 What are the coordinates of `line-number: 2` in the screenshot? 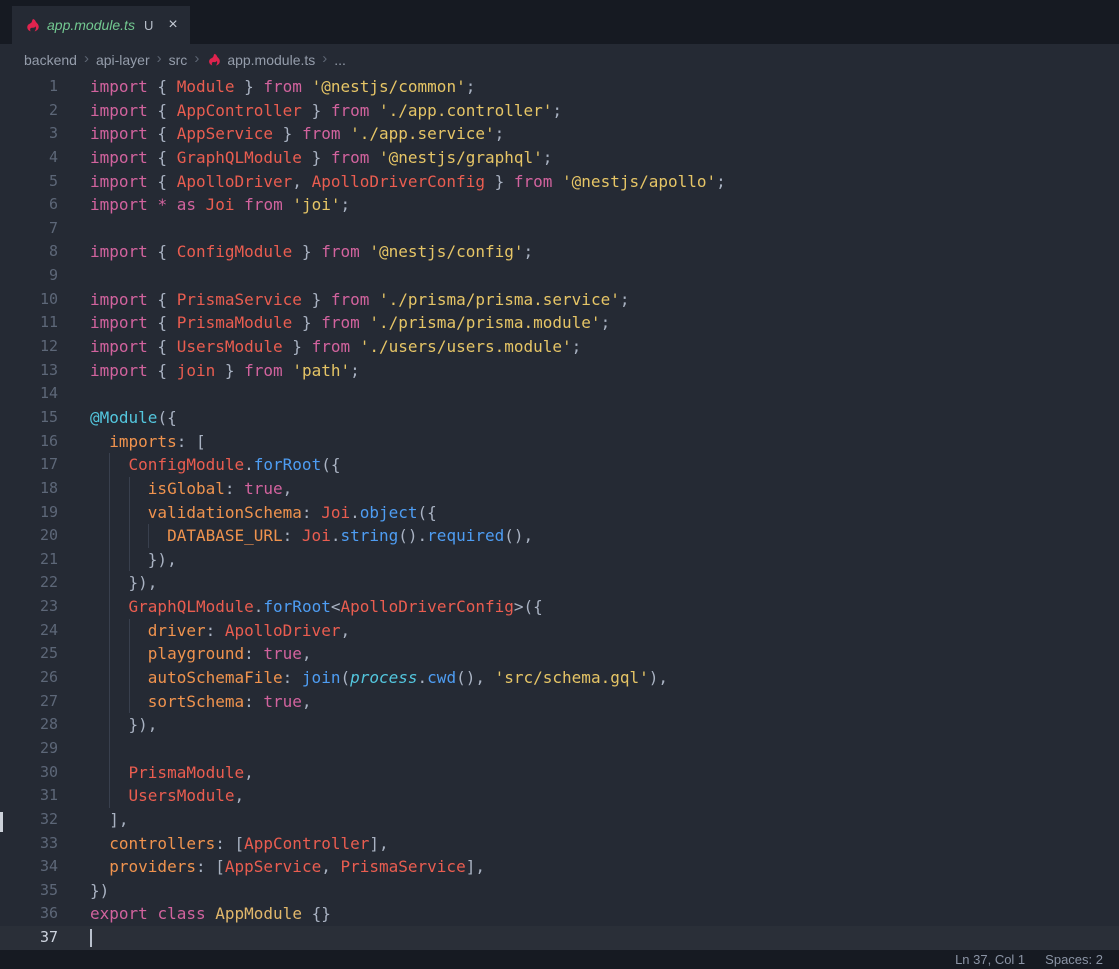 It's located at (29, 111).